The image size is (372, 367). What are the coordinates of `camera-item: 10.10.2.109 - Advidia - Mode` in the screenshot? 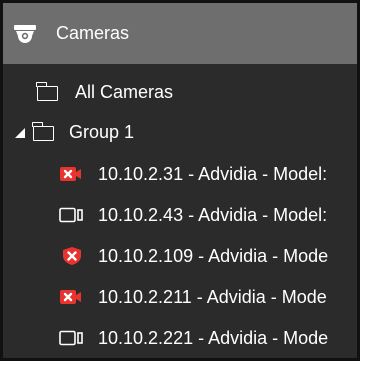 It's located at (180, 256).